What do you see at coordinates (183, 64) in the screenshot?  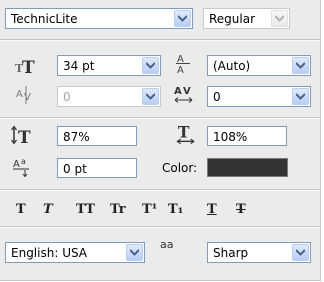 I see `leading-icon: A A` at bounding box center [183, 64].